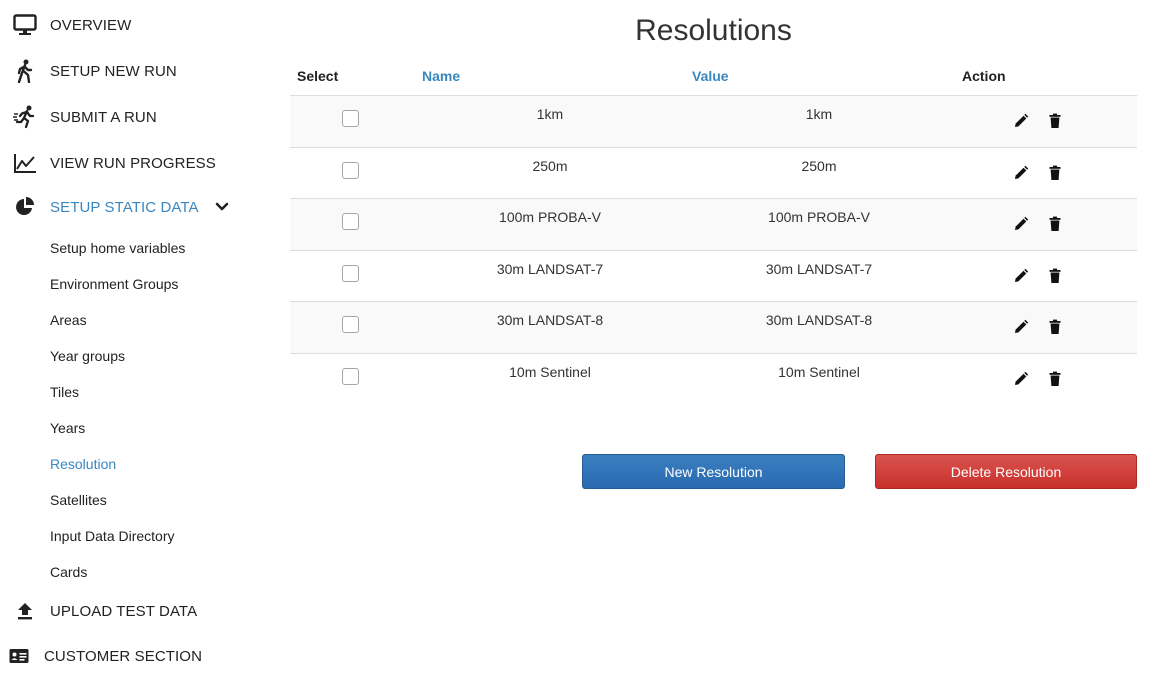 This screenshot has width=1157, height=677. Describe the element at coordinates (713, 275) in the screenshot. I see `table-row: 30m LANDSAT-7 30m LANDSAT-7` at that location.